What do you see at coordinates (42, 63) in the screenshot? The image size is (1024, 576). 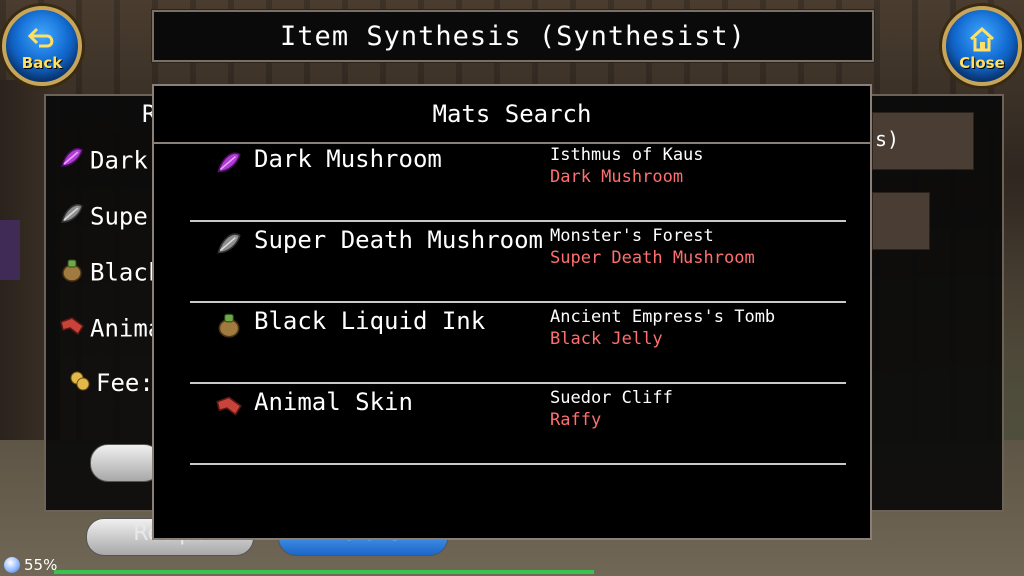 I see `back-button-label: Back` at bounding box center [42, 63].